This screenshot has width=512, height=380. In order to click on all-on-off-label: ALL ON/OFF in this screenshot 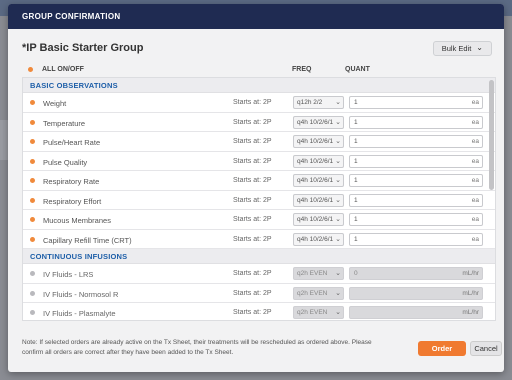, I will do `click(63, 69)`.